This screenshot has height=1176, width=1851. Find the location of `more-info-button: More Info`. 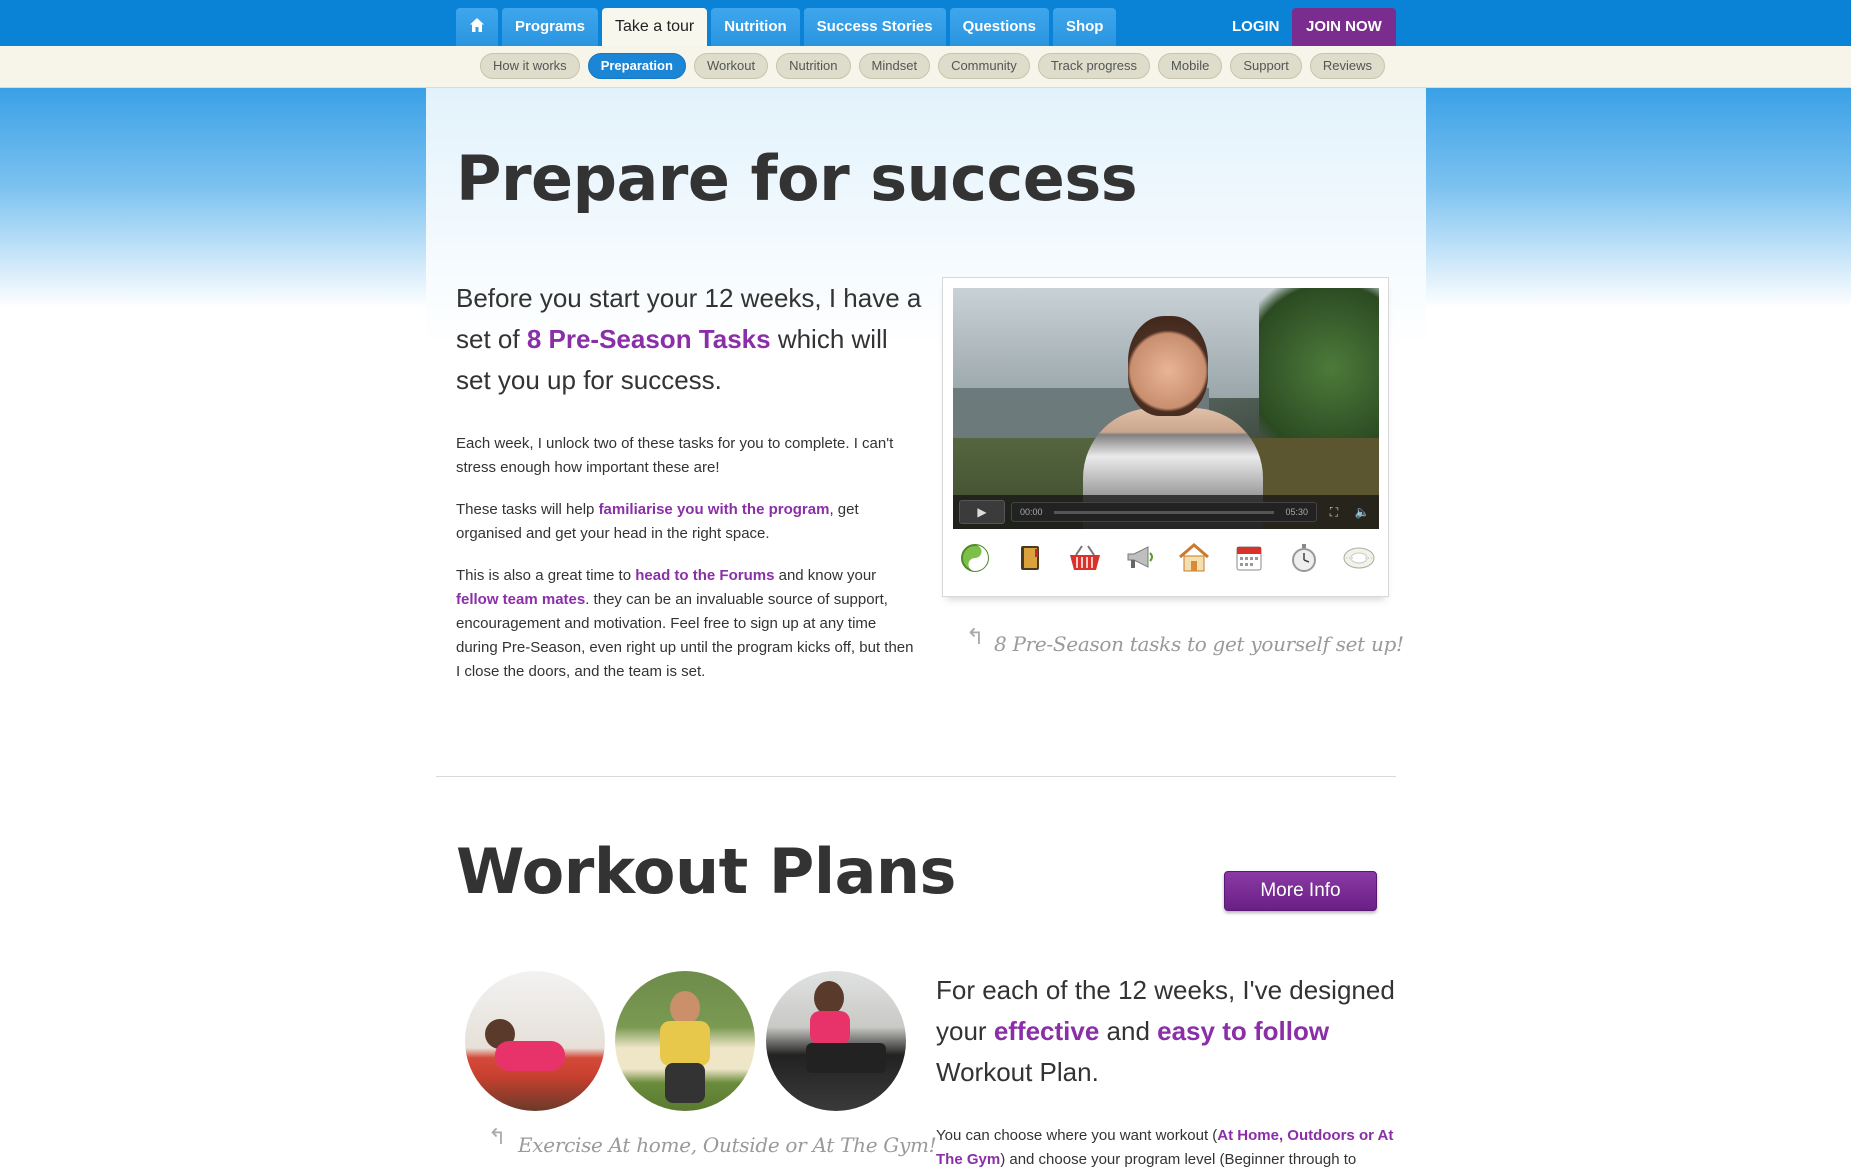

more-info-button: More Info is located at coordinates (1300, 891).